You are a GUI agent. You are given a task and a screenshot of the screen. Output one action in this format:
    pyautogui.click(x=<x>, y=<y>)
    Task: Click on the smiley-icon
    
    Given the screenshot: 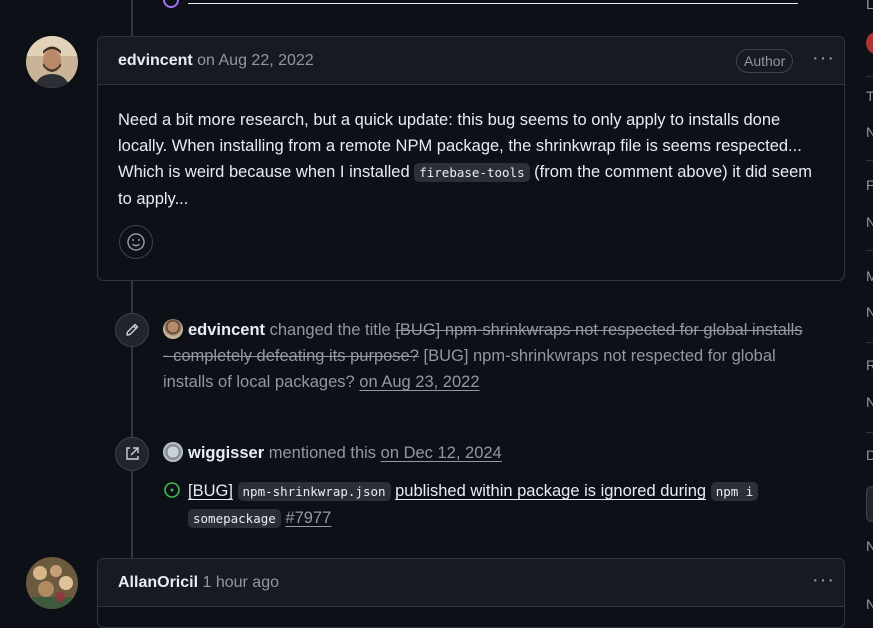 What is the action you would take?
    pyautogui.click(x=136, y=242)
    